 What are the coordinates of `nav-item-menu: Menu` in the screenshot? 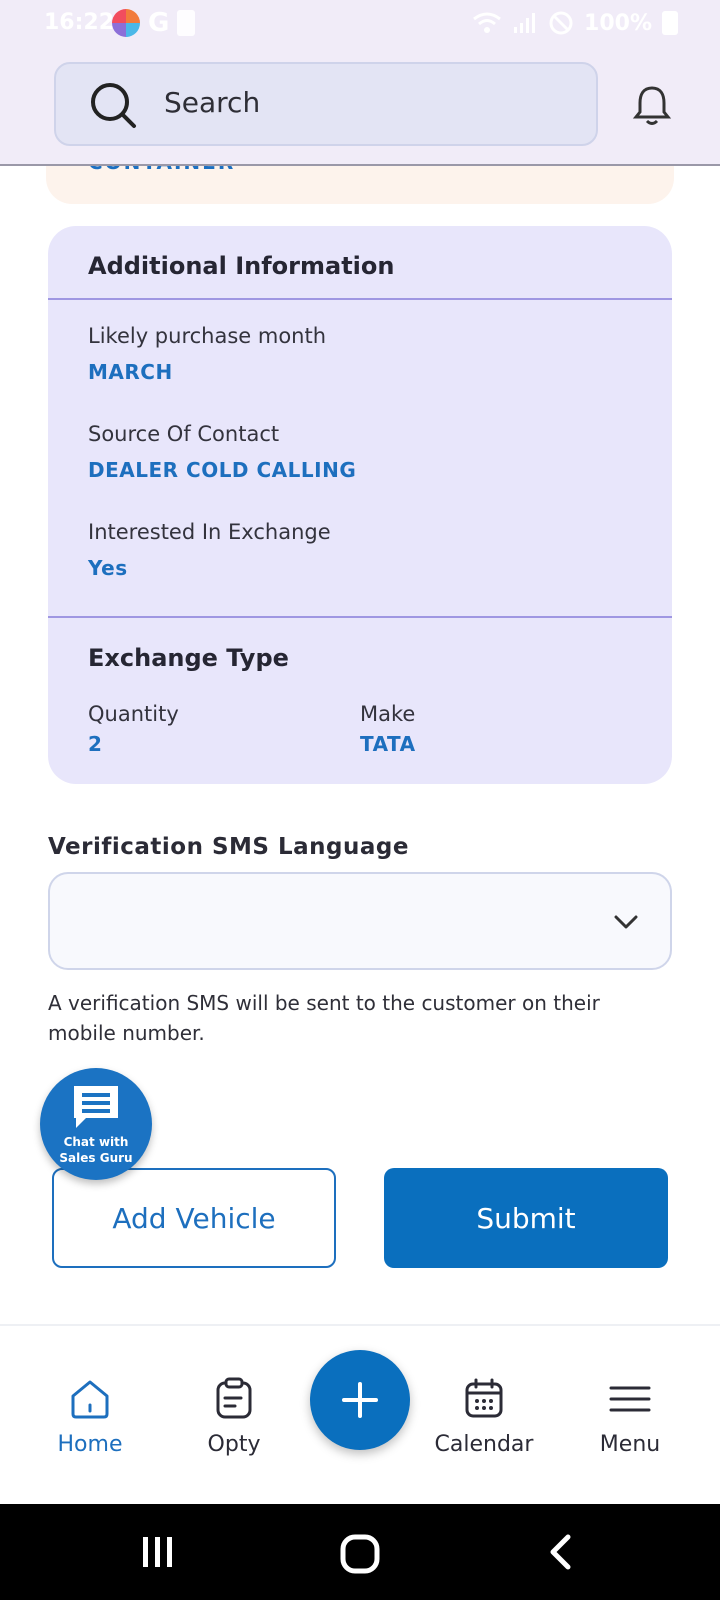 It's located at (630, 1416).